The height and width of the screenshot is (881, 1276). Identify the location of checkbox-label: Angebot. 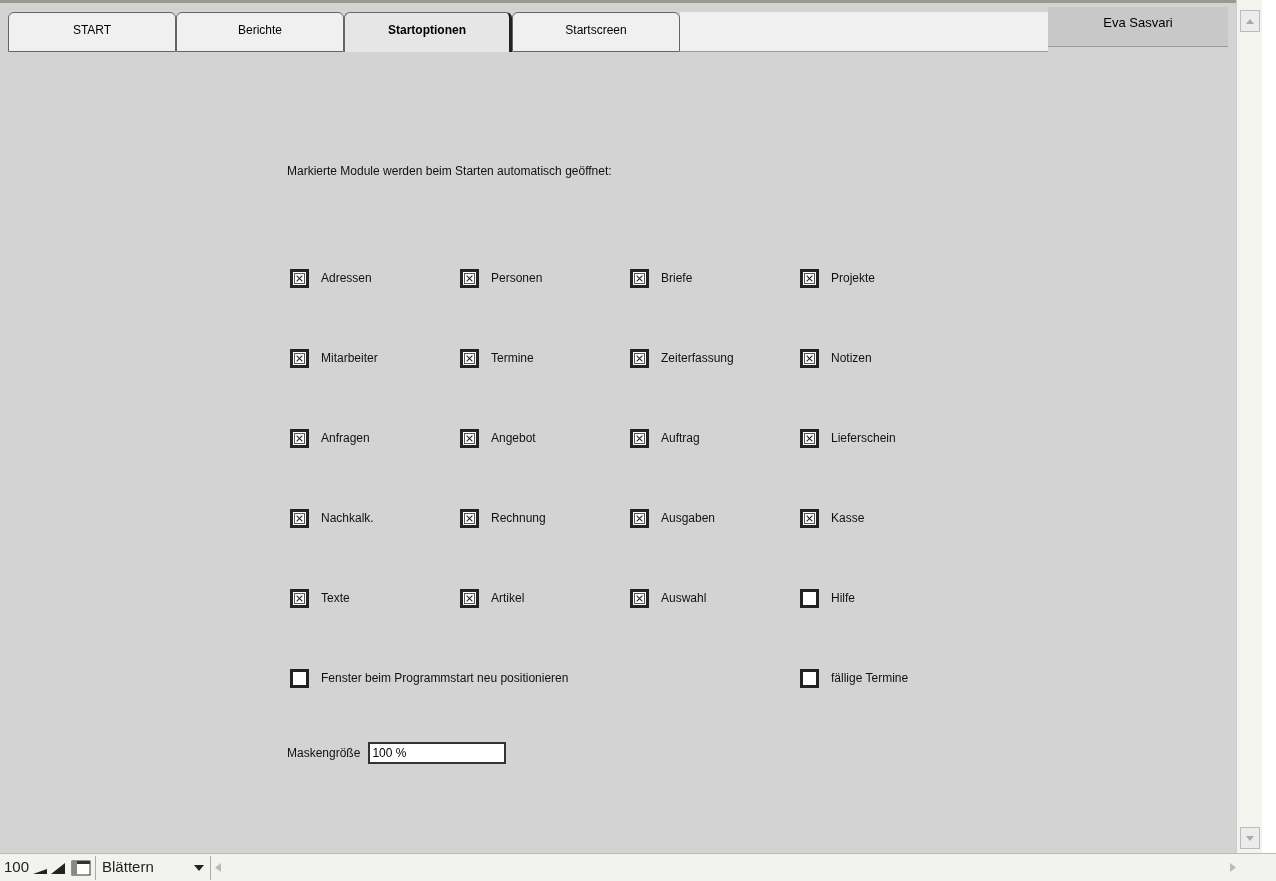
(513, 438).